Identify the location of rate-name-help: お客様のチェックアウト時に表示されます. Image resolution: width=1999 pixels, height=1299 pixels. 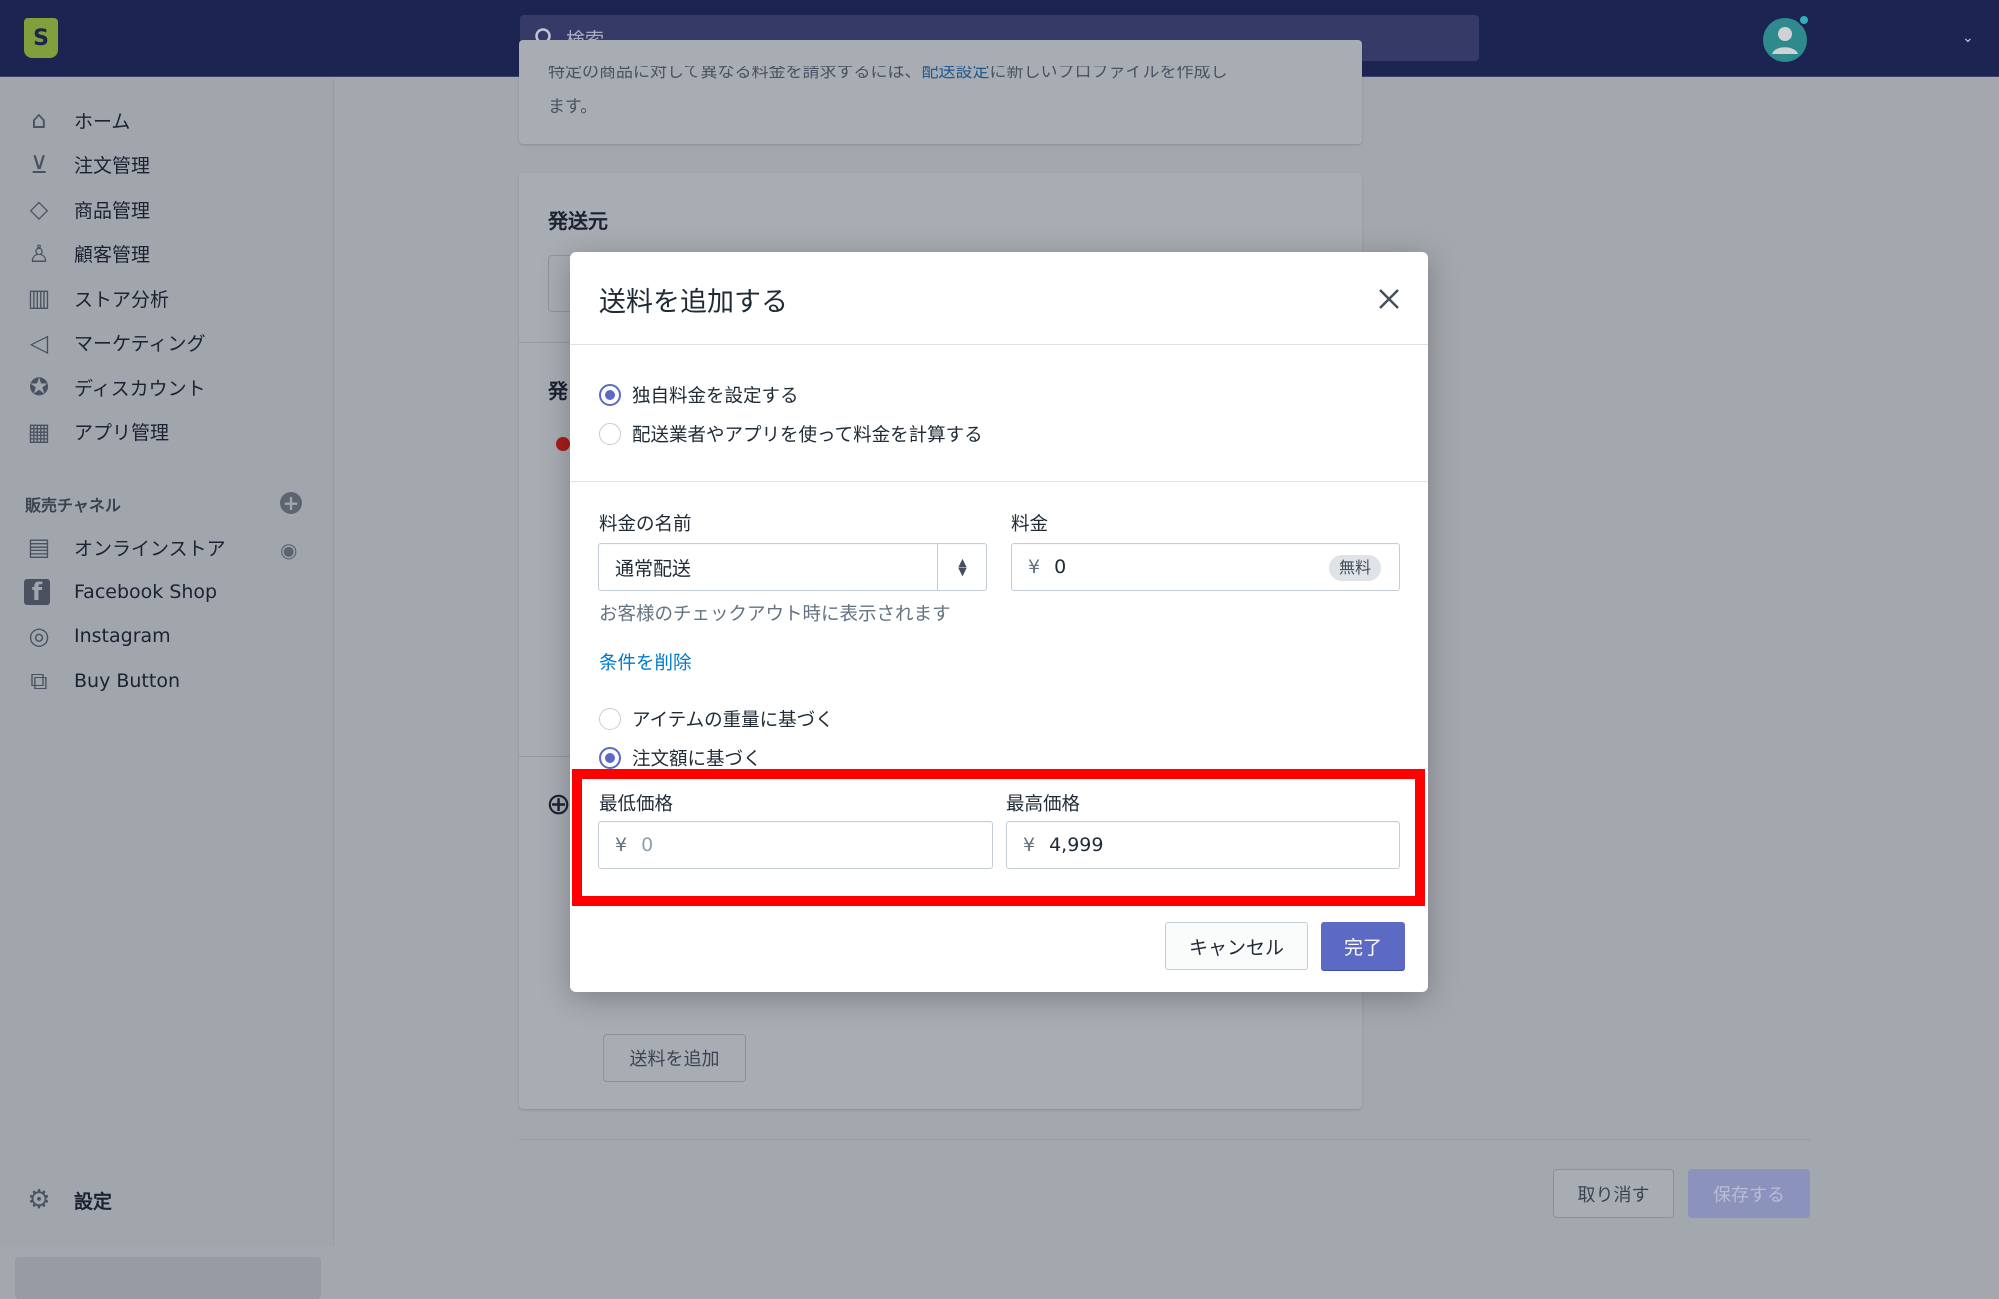
(775, 614).